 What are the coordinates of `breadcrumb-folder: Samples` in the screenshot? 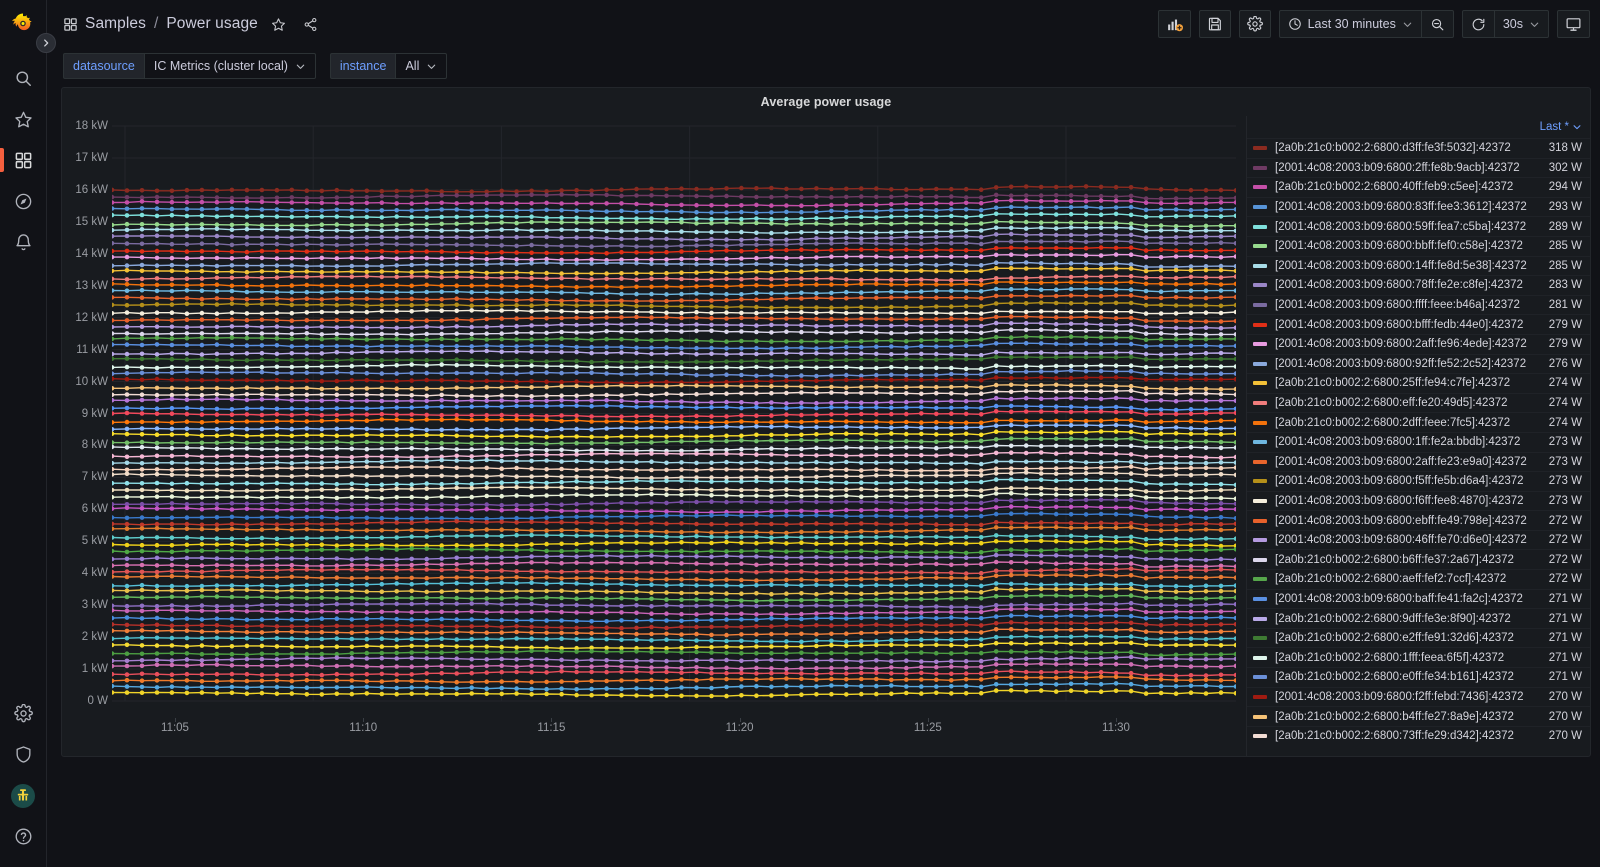 It's located at (115, 24).